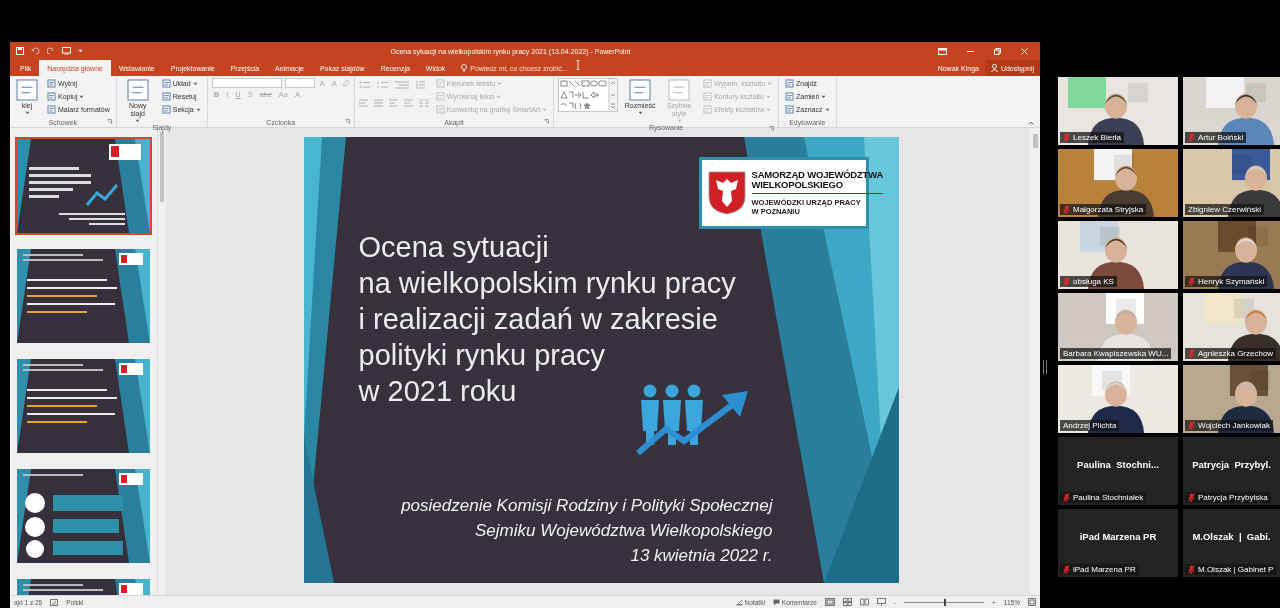  I want to click on video-tile: Andrzej Plichta, so click(1118, 399).